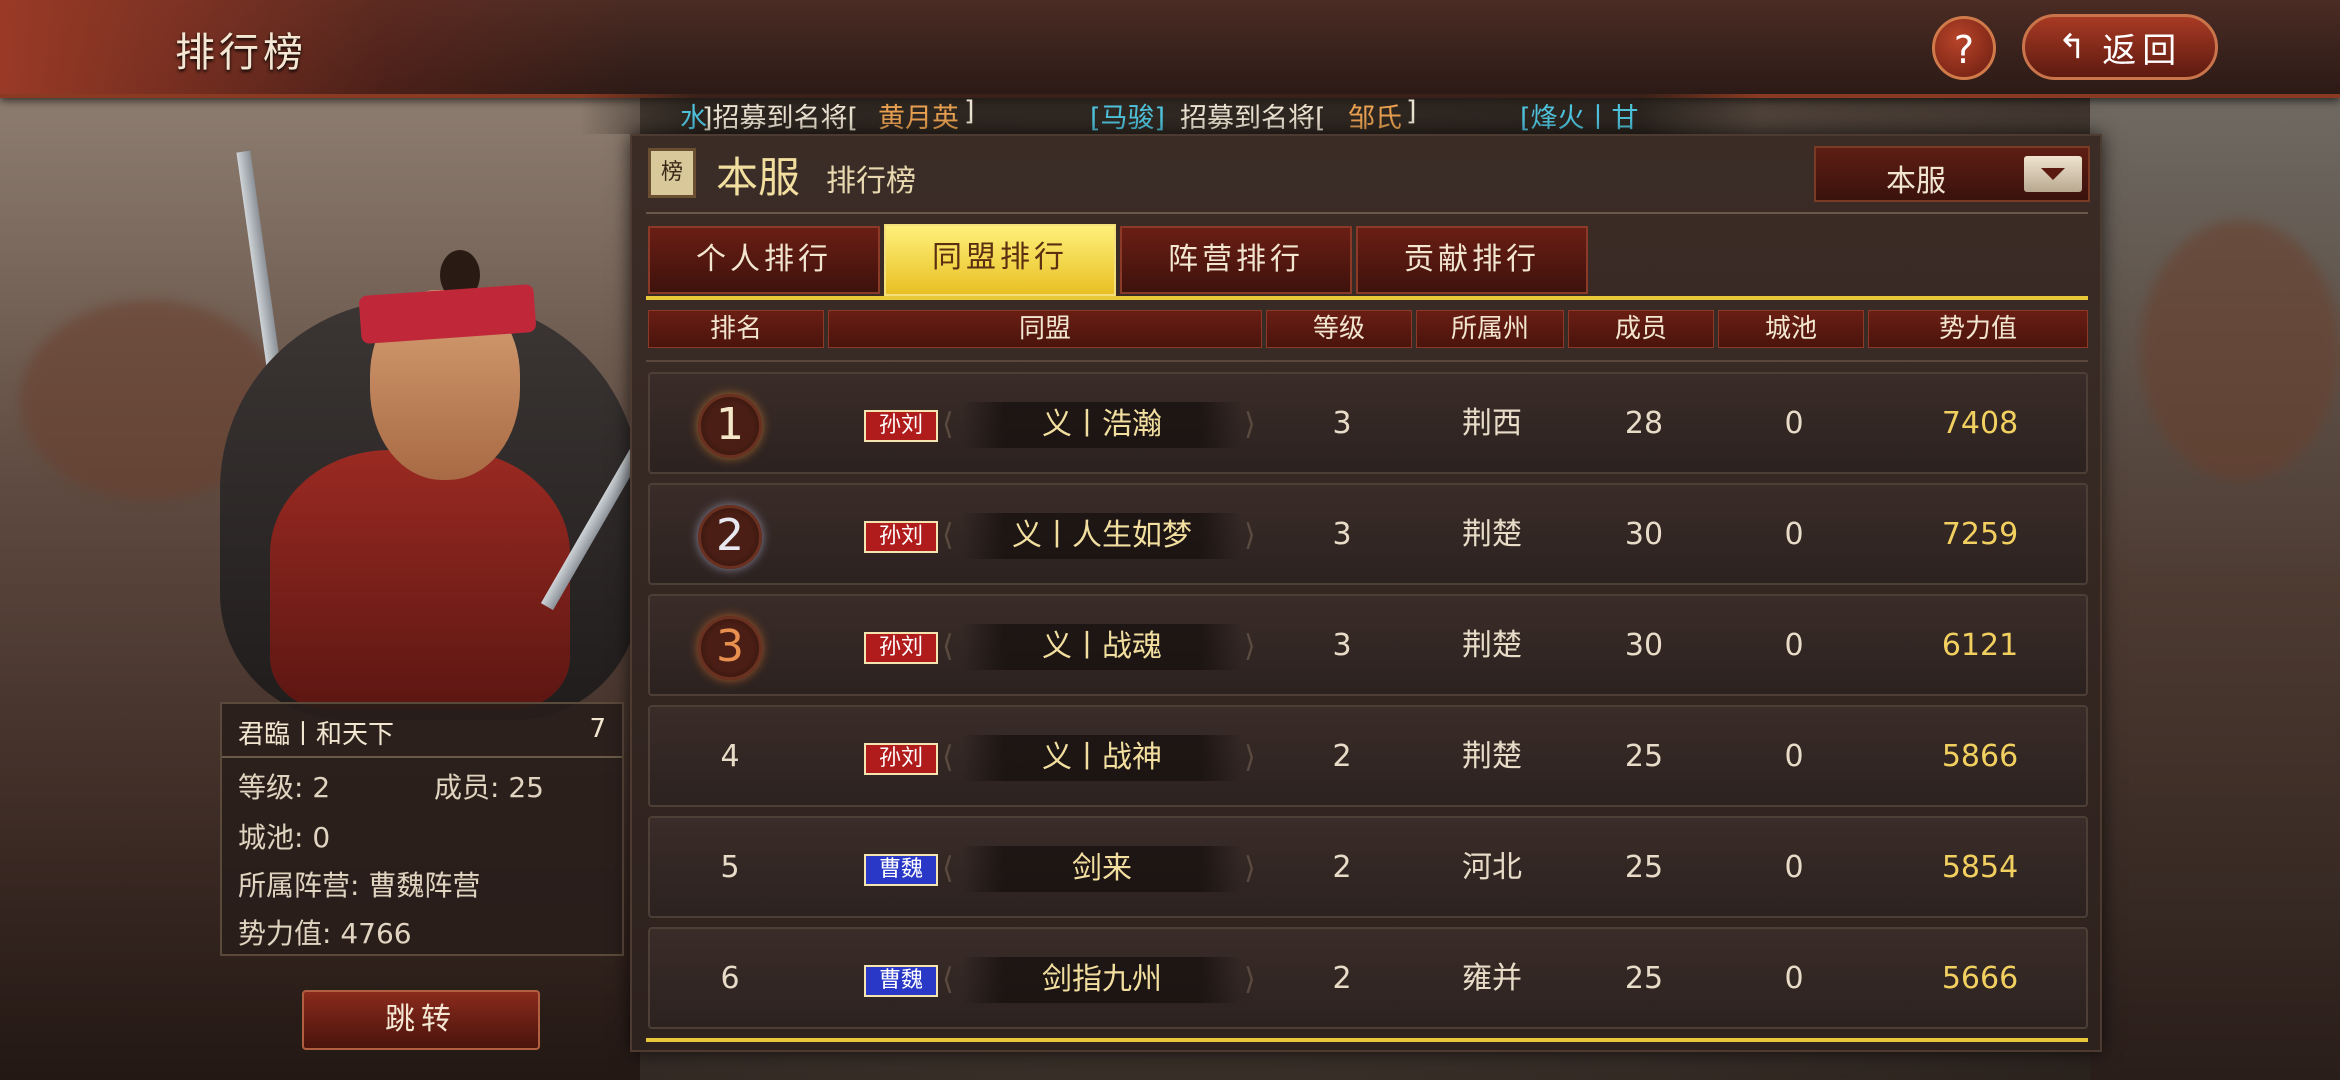 This screenshot has height=1080, width=2340. Describe the element at coordinates (1170, 49) in the screenshot. I see `top-bar: 排行榜 ? ↰ 返回` at that location.